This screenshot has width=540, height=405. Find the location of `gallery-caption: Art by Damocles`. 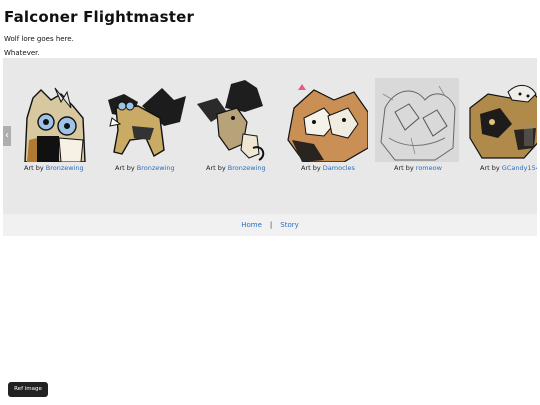

gallery-caption: Art by Damocles is located at coordinates (328, 168).